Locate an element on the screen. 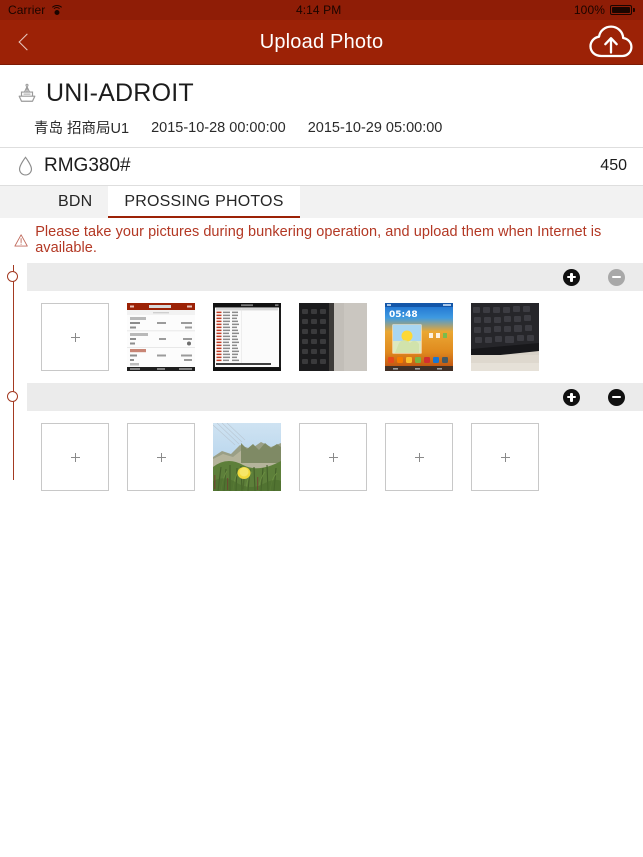 This screenshot has height=857, width=643. vessel-title-row: UNI-ADROIT is located at coordinates (321, 93).